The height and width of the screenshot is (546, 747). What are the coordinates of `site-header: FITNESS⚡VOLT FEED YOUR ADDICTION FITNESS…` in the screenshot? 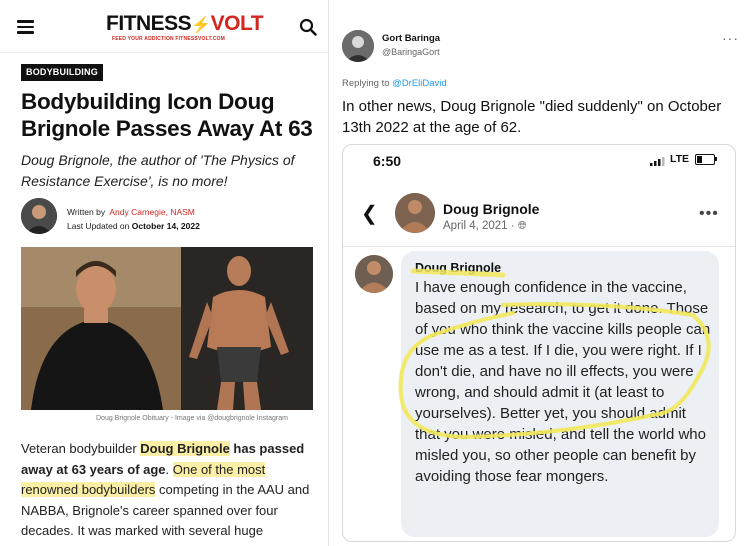 It's located at (164, 26).